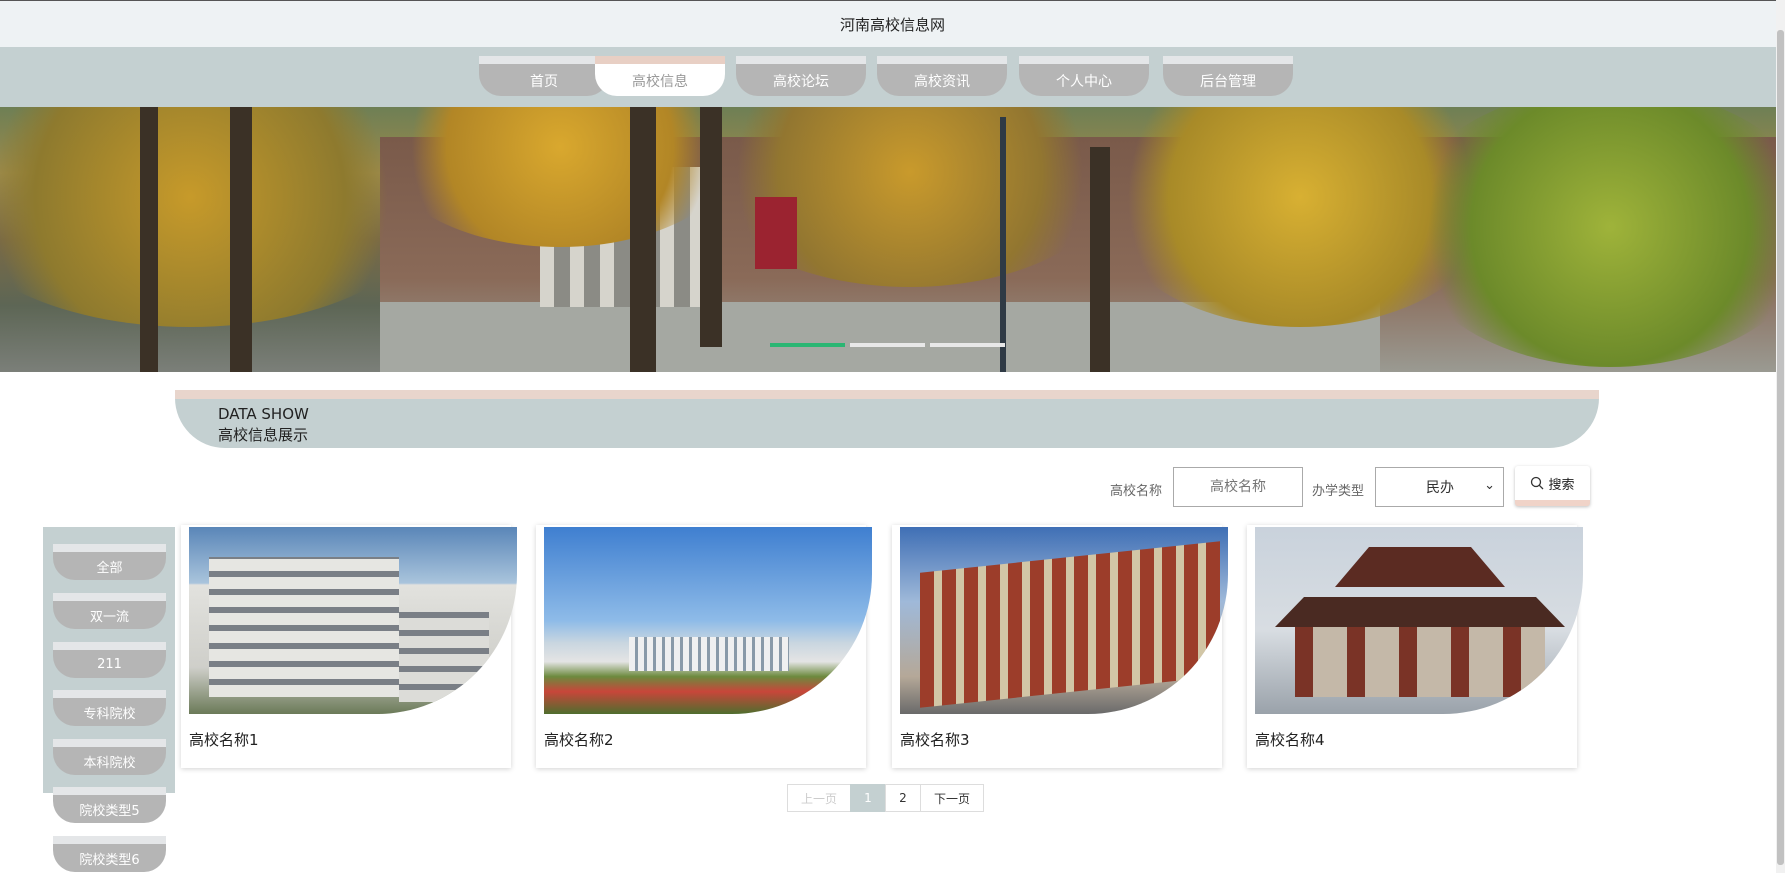 This screenshot has height=873, width=1785. What do you see at coordinates (109, 805) in the screenshot?
I see `category-type-5: 院校类型5` at bounding box center [109, 805].